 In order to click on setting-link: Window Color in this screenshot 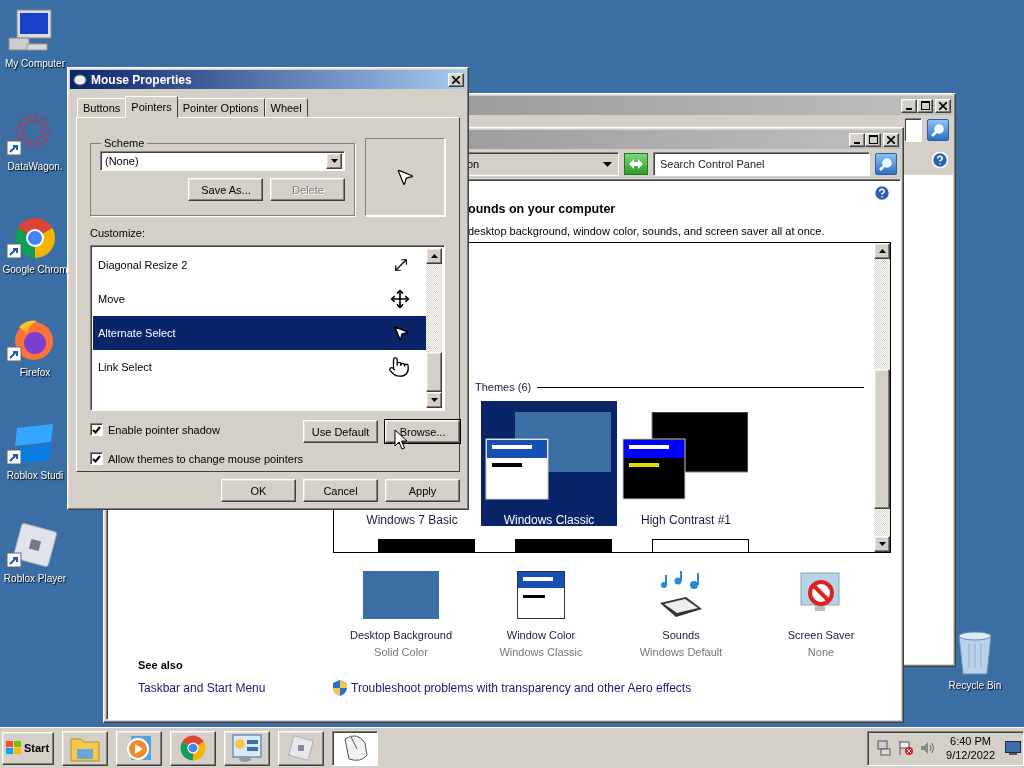, I will do `click(541, 635)`.